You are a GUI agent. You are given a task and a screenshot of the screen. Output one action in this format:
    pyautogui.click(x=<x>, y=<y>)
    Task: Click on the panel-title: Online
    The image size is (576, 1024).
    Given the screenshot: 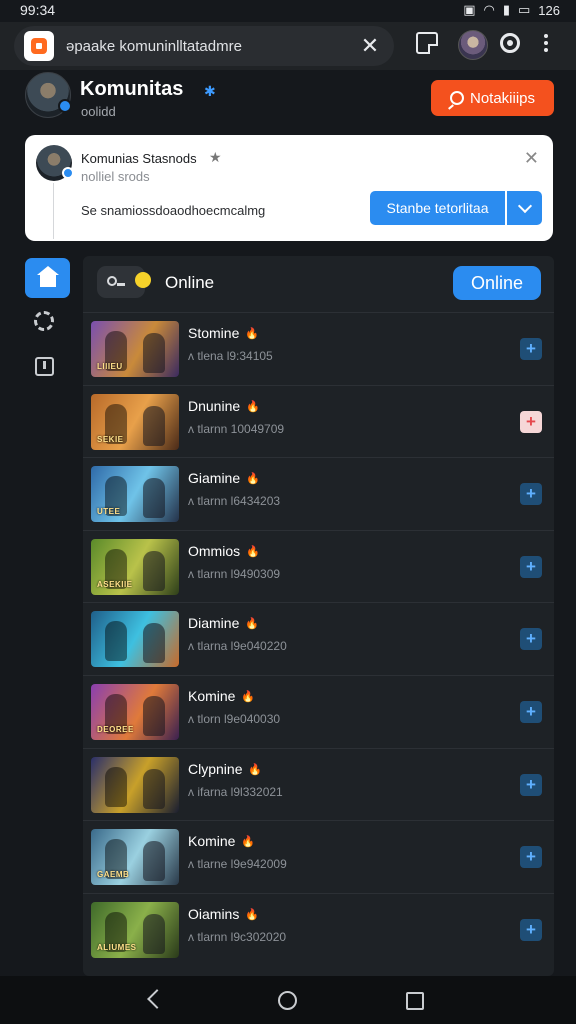 What is the action you would take?
    pyautogui.click(x=190, y=282)
    